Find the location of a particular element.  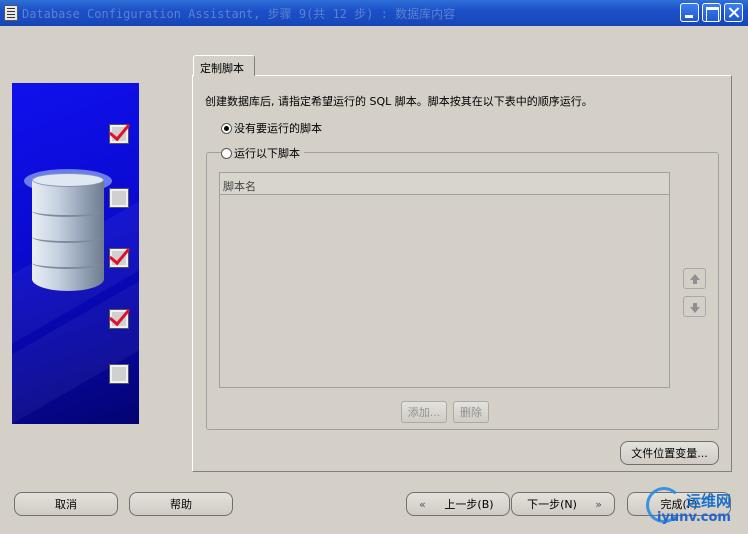

back-button-label: 上一步(B) is located at coordinates (469, 504).